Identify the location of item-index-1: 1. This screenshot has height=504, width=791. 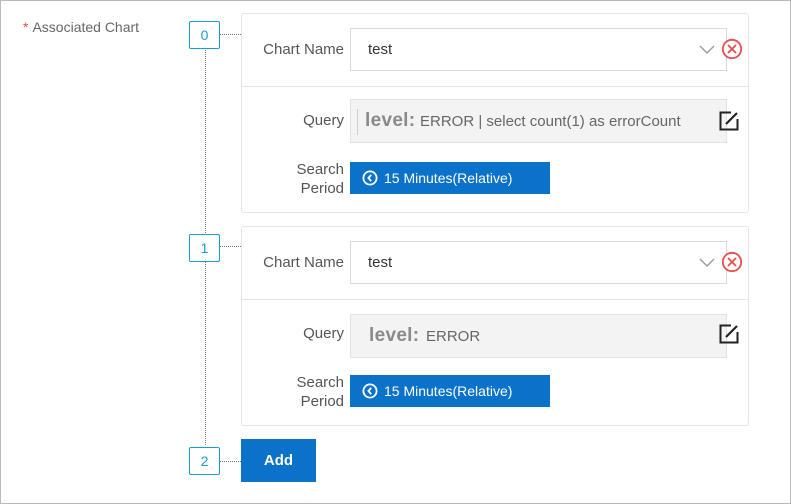
(204, 248).